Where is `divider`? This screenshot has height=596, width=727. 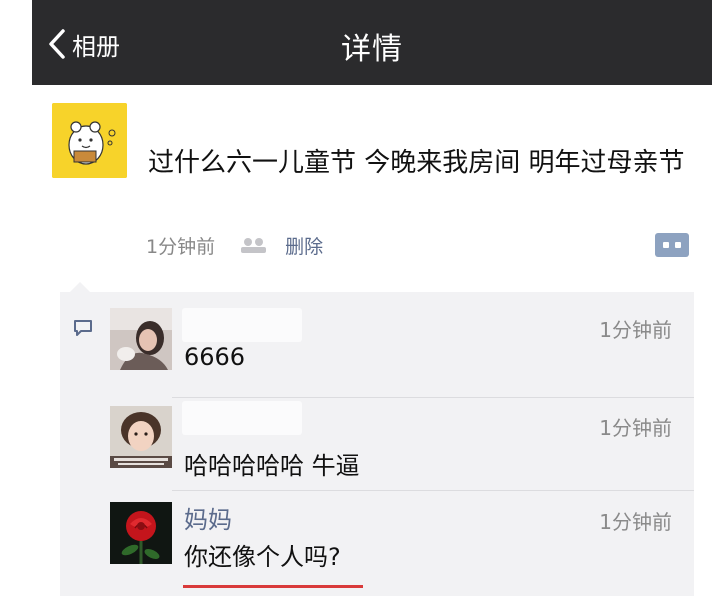 divider is located at coordinates (433, 490).